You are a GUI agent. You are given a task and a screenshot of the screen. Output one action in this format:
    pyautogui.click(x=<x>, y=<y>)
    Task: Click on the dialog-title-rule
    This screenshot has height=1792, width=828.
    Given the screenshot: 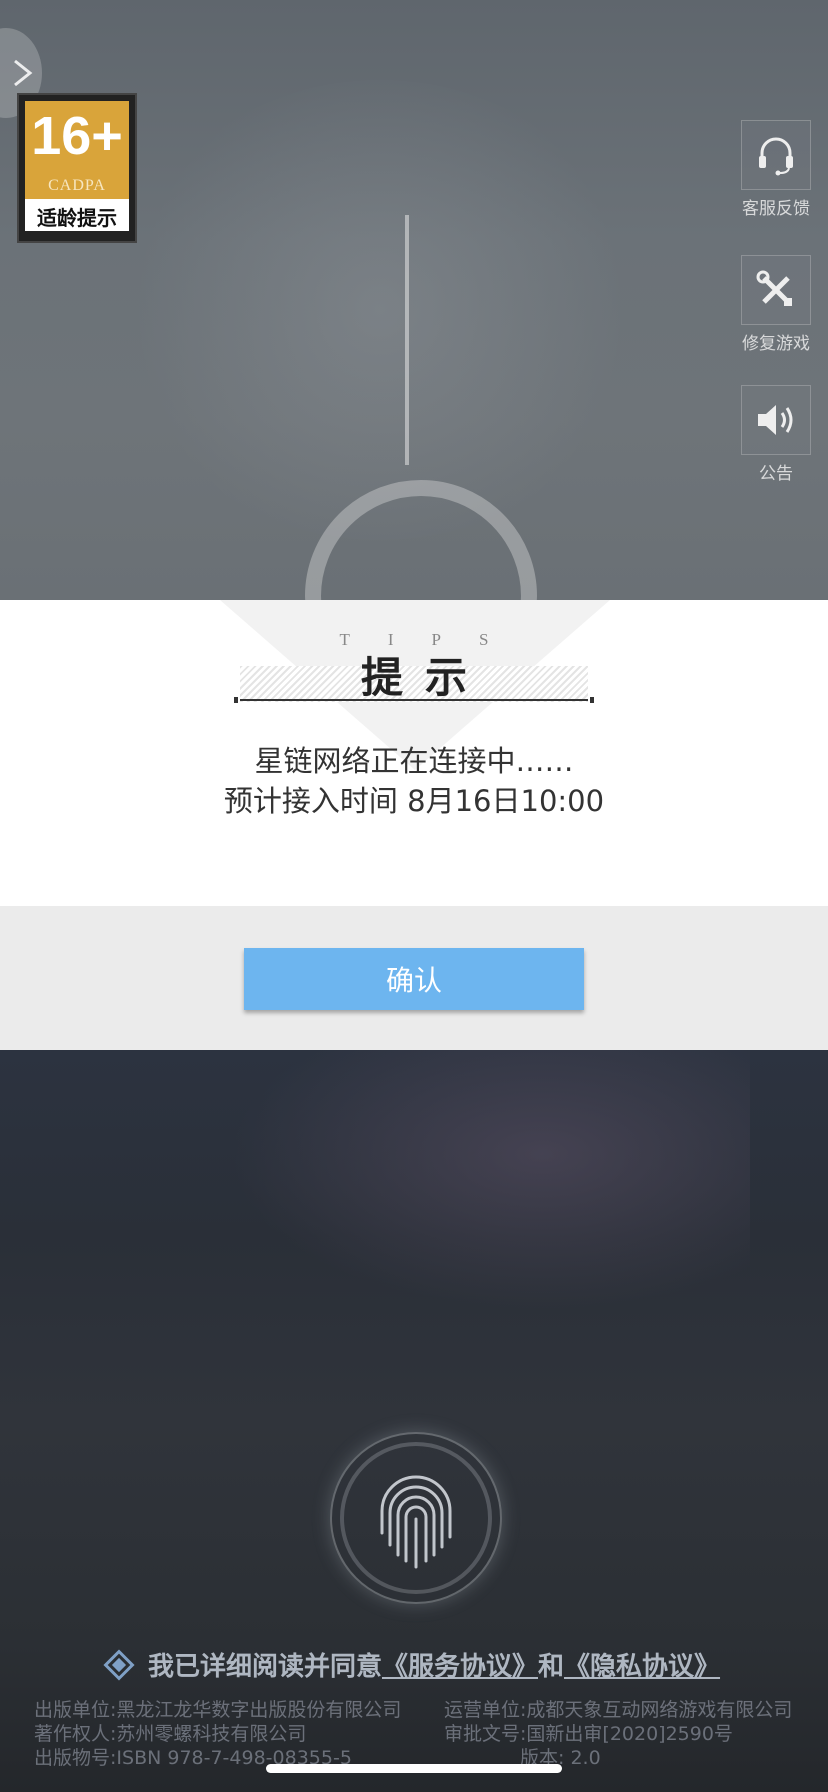 What is the action you would take?
    pyautogui.click(x=414, y=700)
    